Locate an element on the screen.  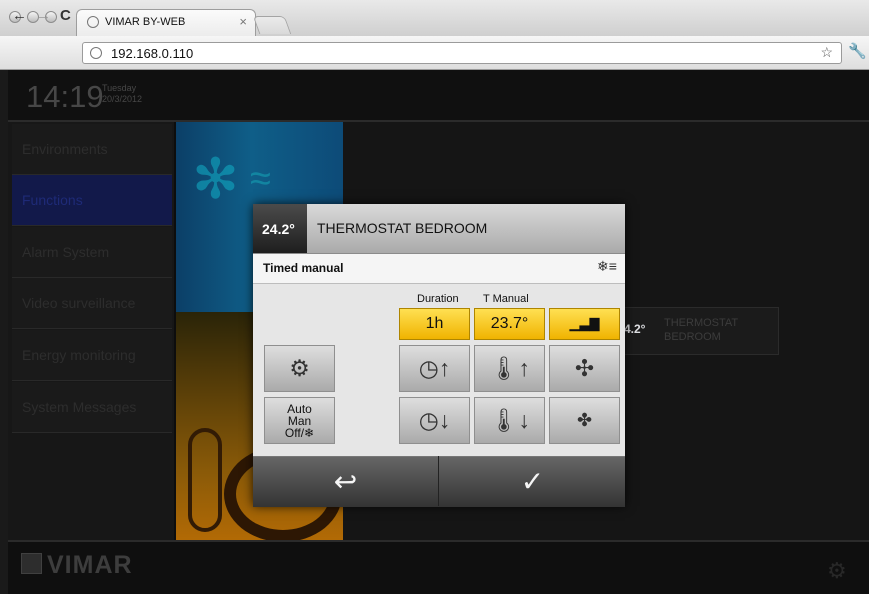
address-url: 192.168.0.110 is located at coordinates (152, 53).